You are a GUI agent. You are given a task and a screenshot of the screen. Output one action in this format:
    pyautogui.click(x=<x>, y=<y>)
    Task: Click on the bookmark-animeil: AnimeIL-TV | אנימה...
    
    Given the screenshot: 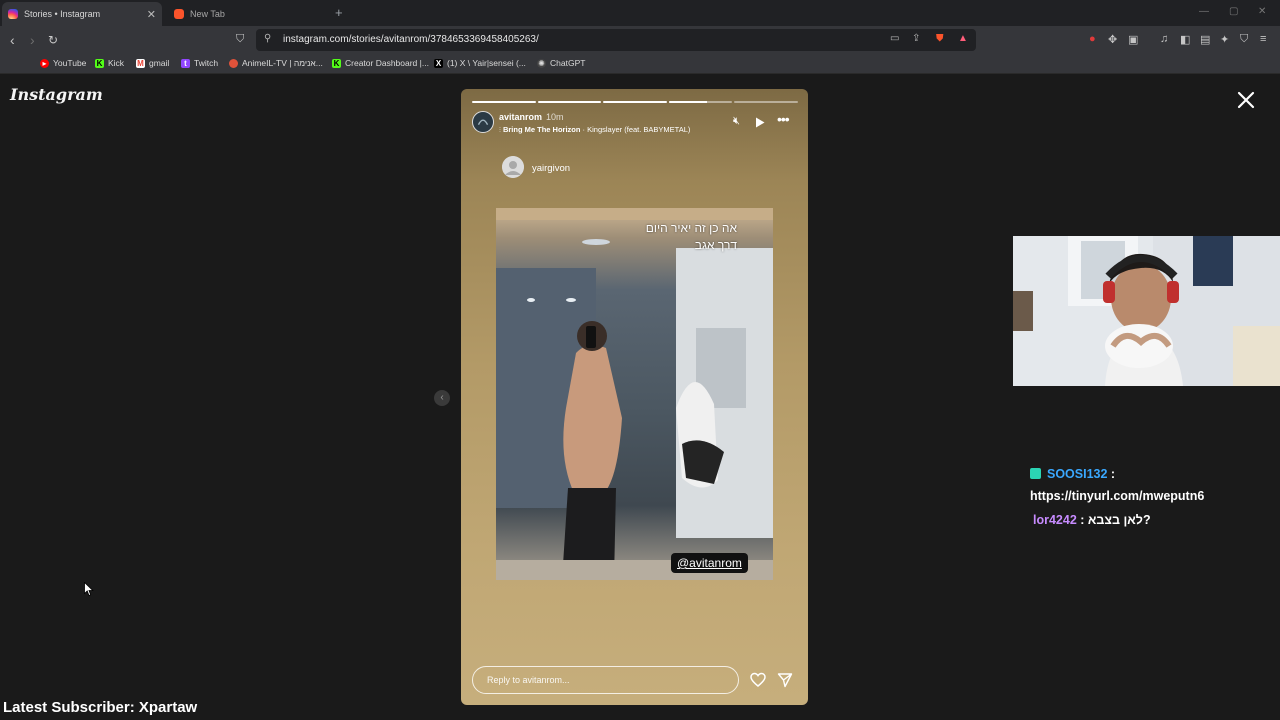 What is the action you would take?
    pyautogui.click(x=276, y=63)
    